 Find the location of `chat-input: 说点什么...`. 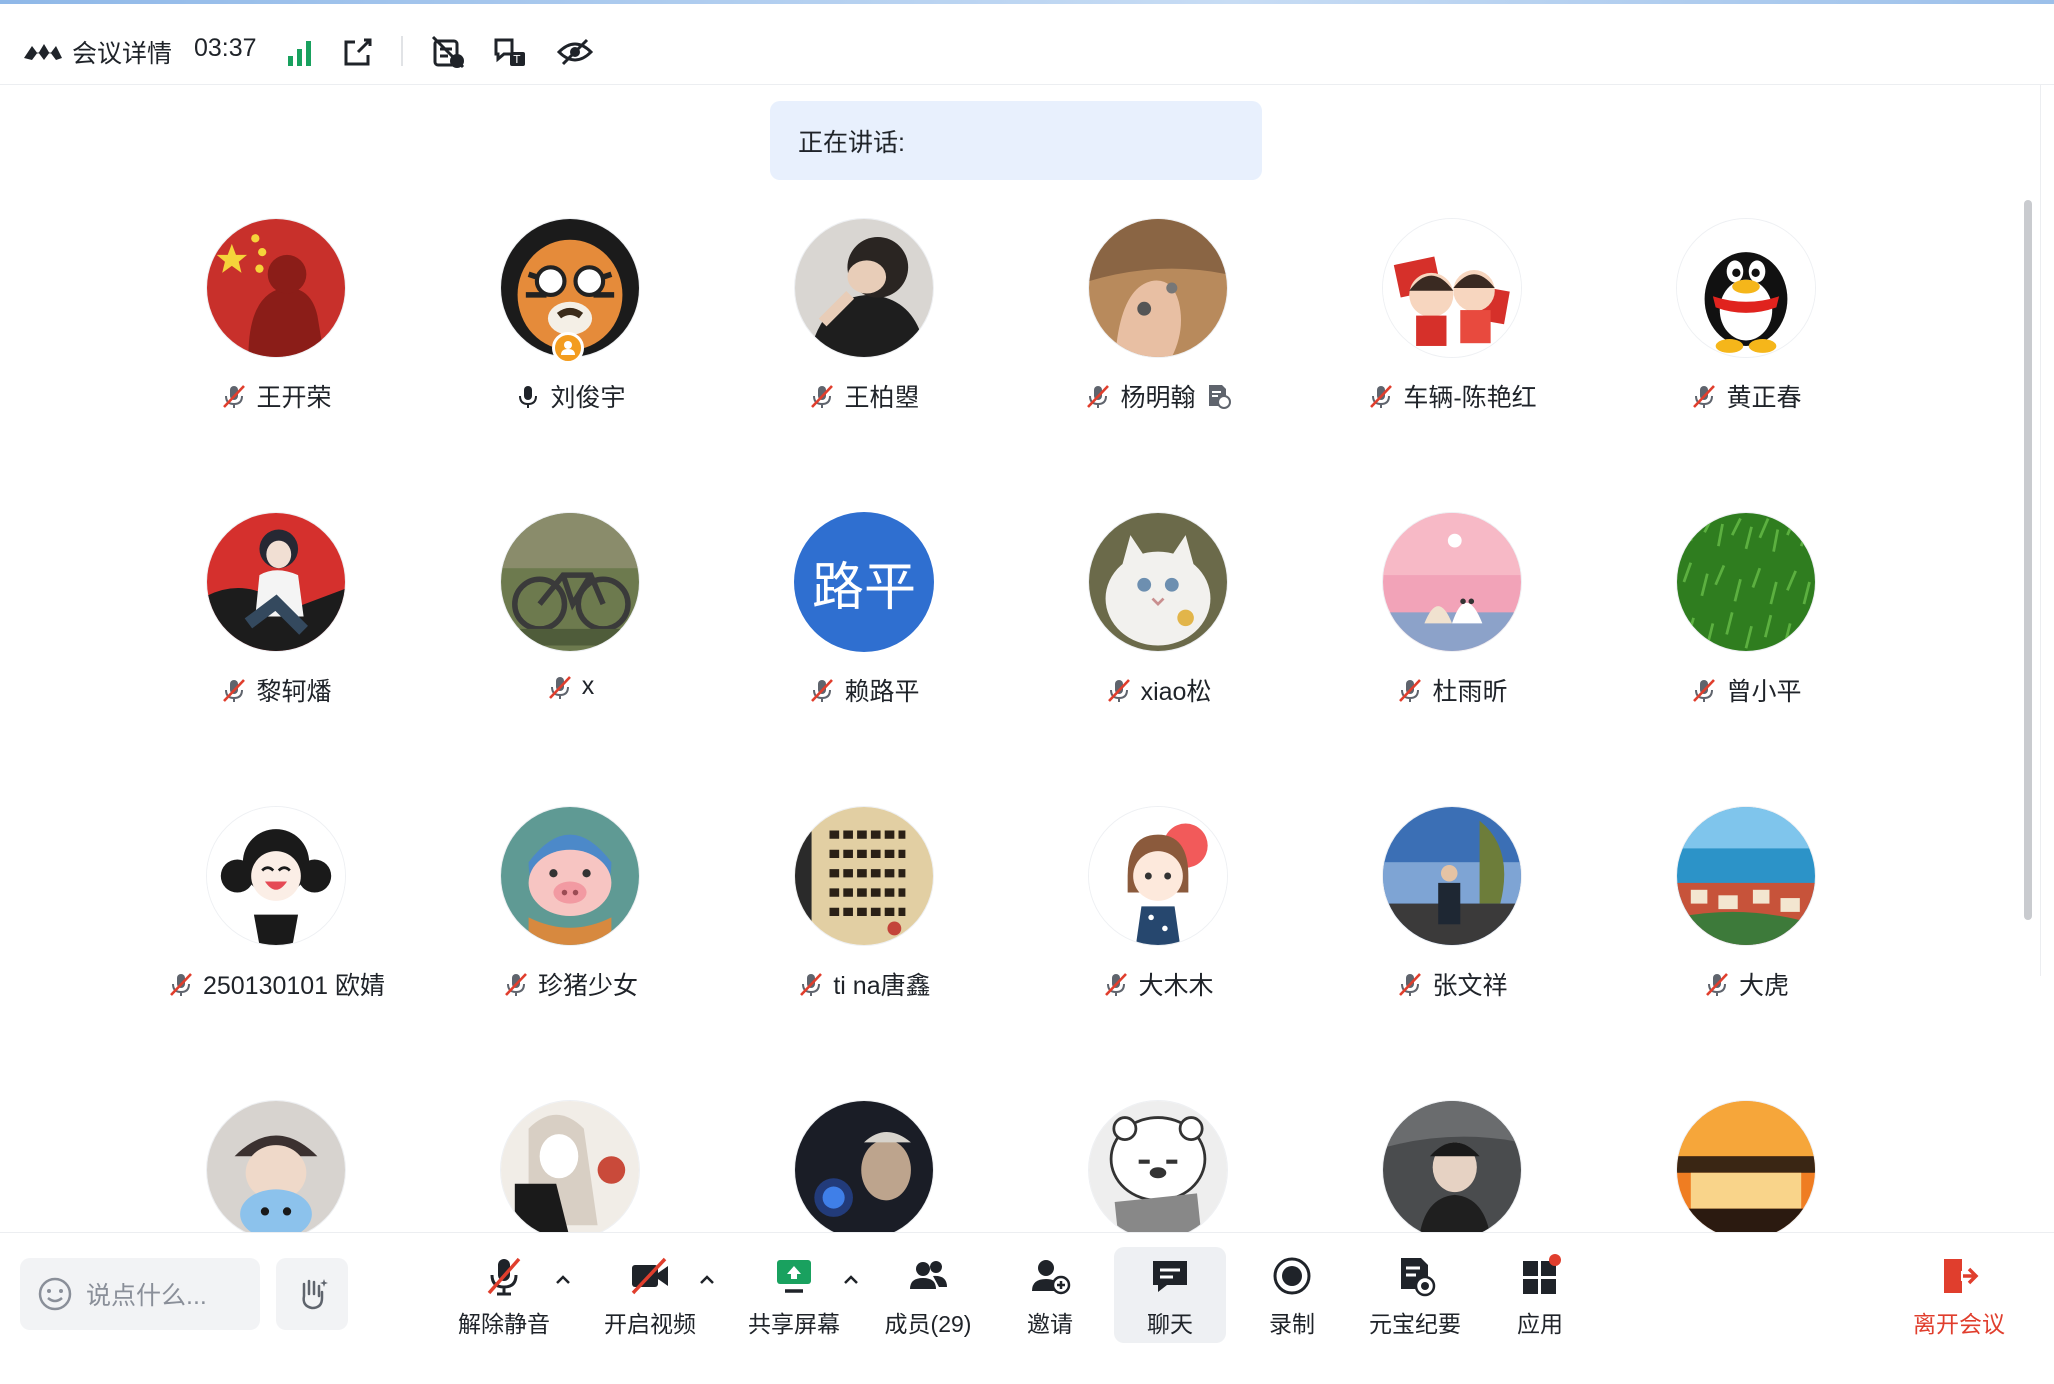

chat-input: 说点什么... is located at coordinates (140, 1294).